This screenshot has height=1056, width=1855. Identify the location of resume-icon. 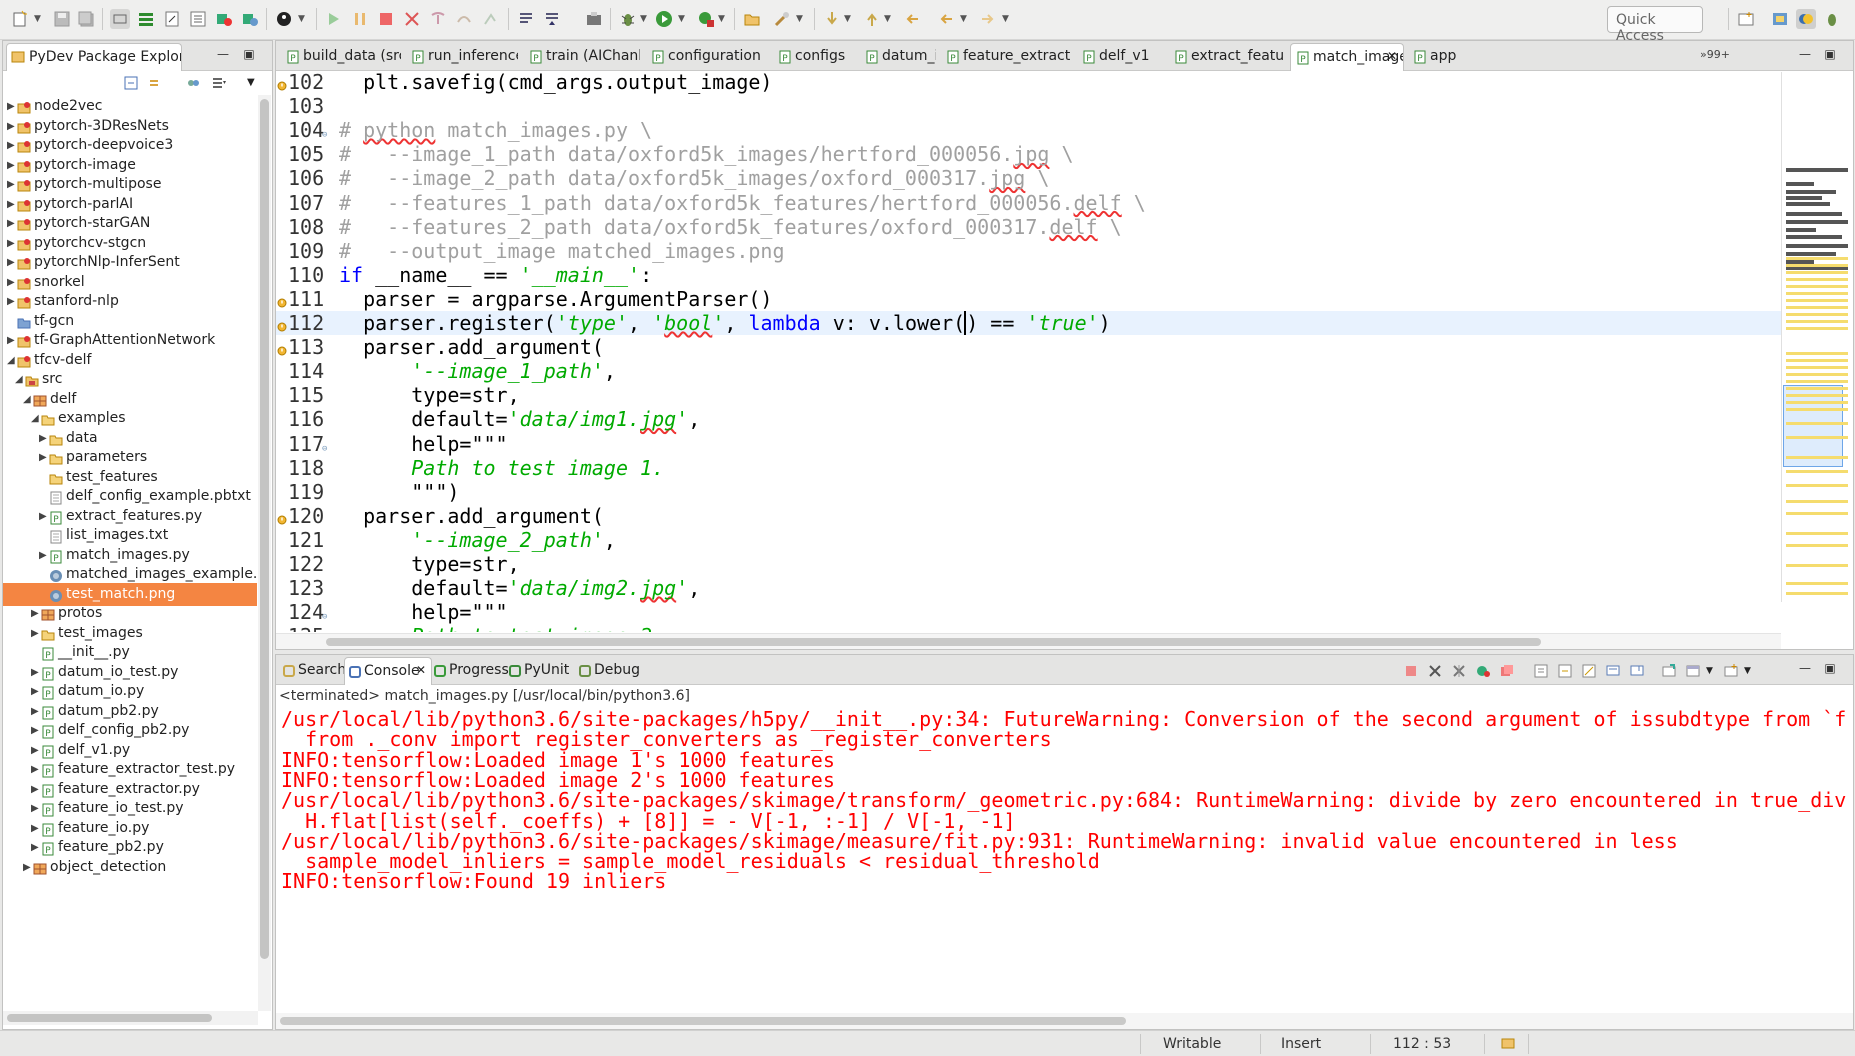
(334, 19).